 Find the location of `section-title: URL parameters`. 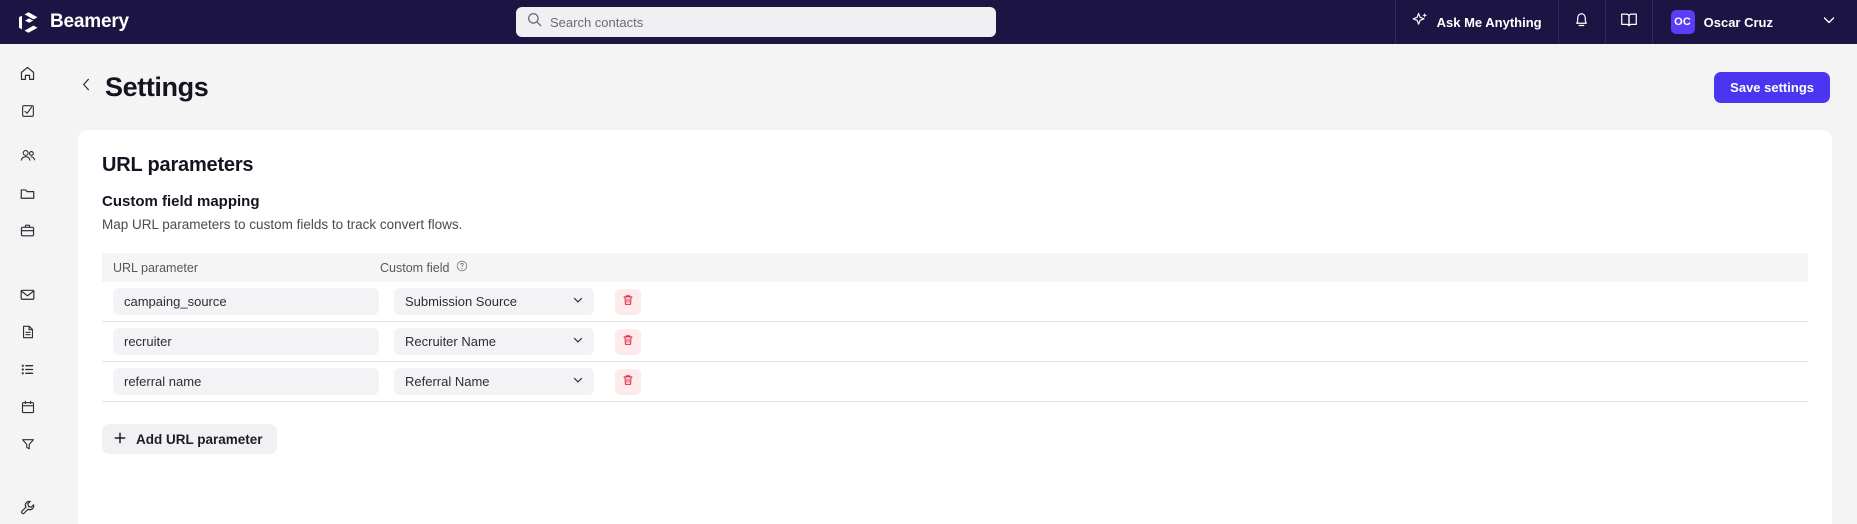

section-title: URL parameters is located at coordinates (178, 165).